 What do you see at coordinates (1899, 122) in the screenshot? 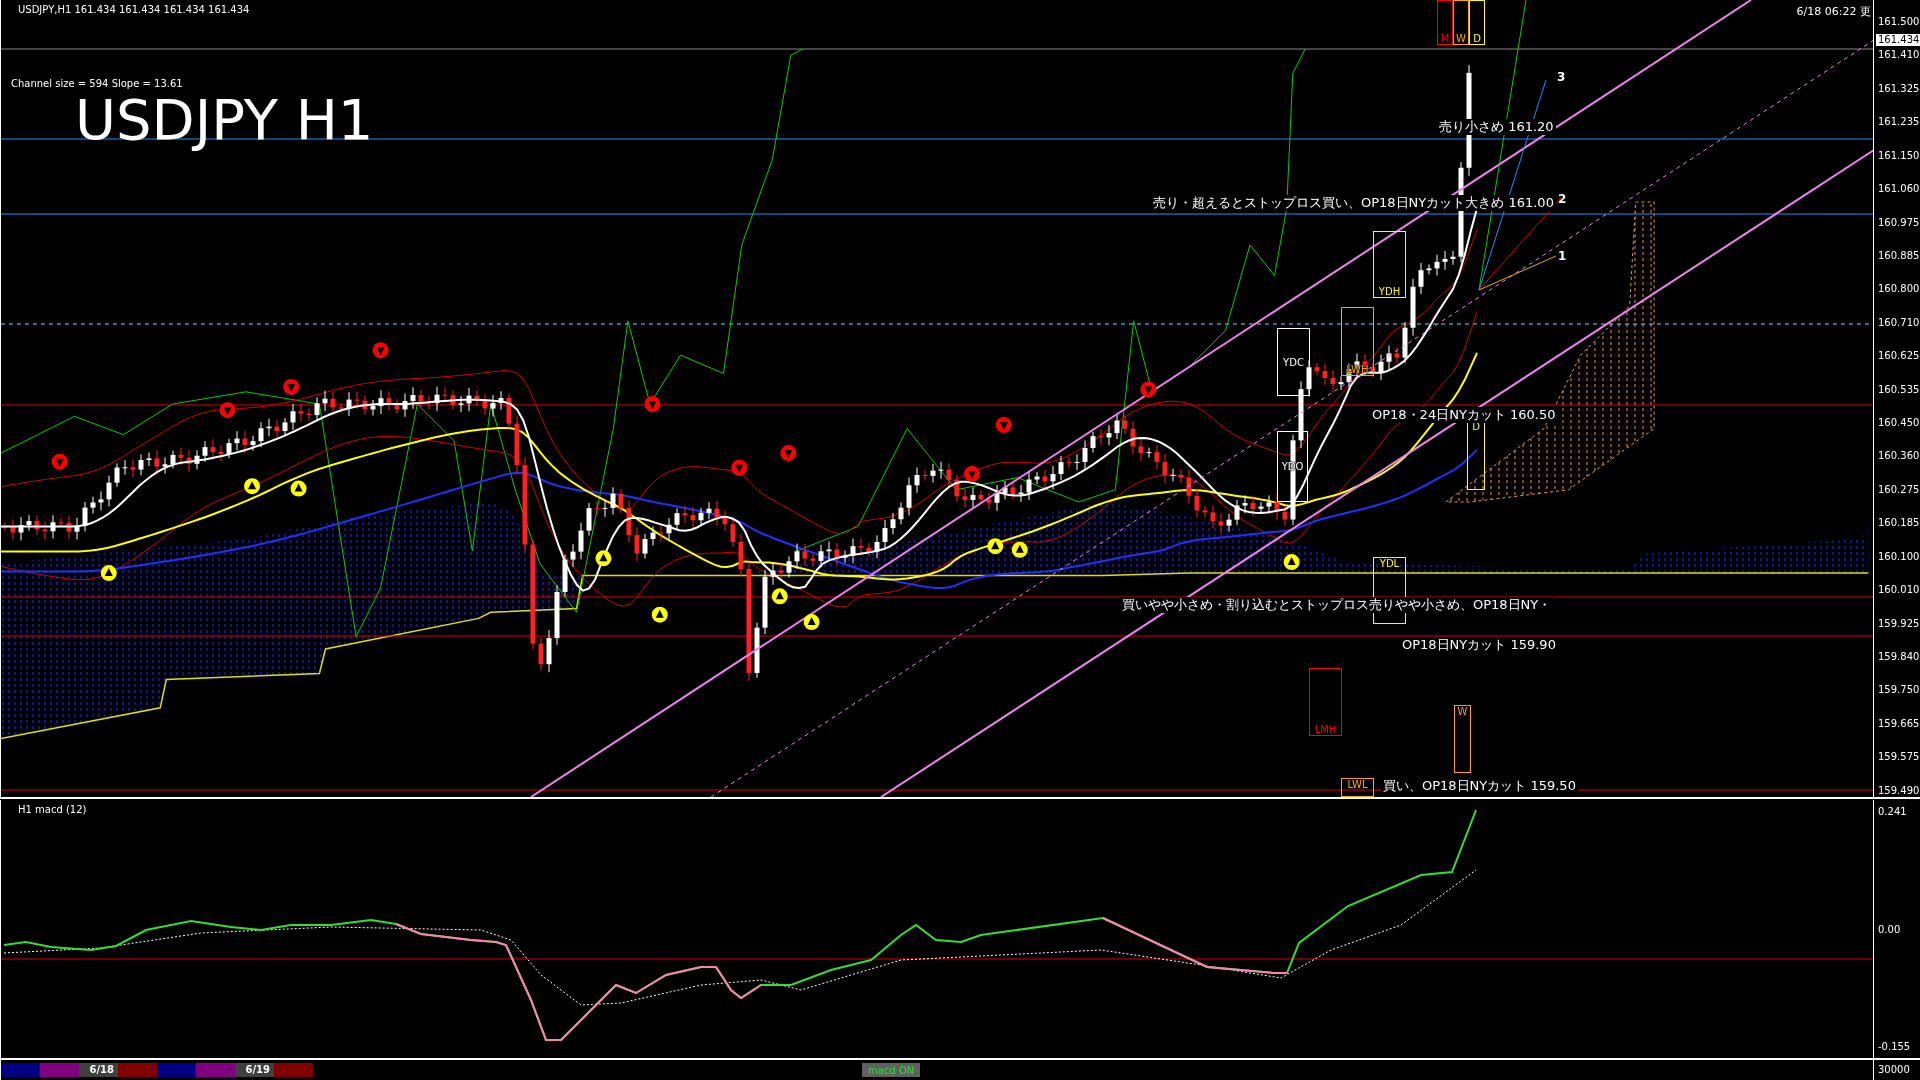
I see `price-label: 161.235` at bounding box center [1899, 122].